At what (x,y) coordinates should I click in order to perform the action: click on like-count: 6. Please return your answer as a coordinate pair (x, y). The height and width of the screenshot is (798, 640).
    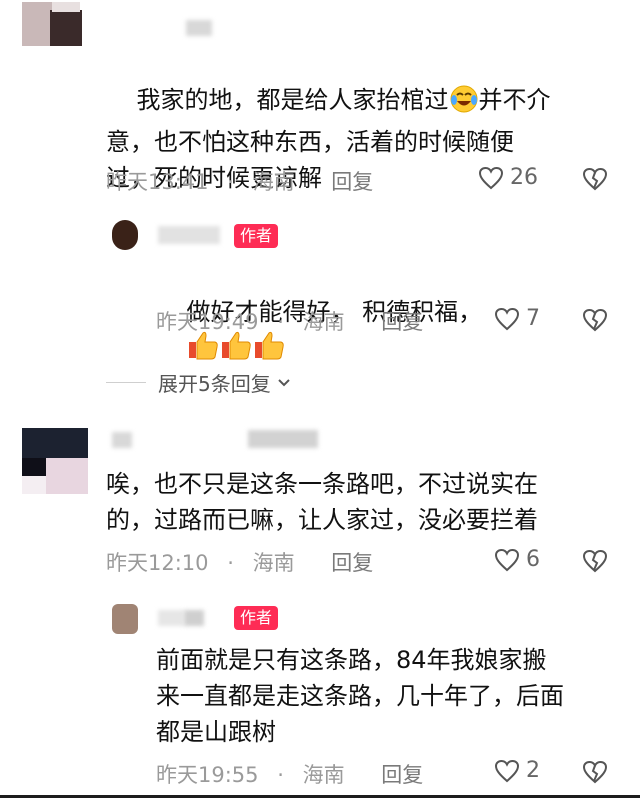
    Looking at the image, I should click on (533, 559).